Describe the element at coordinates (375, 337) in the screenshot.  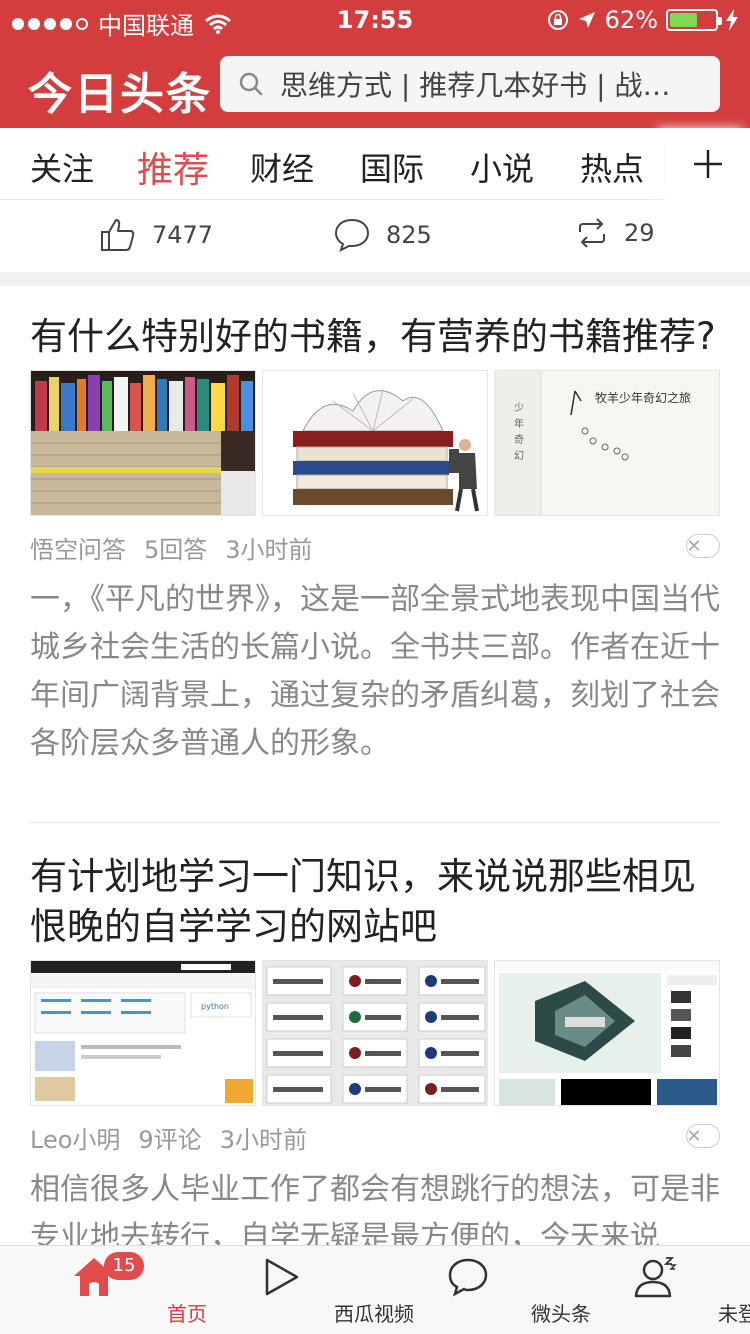
I see `article-title: 有什么特别好的书籍，有营养的书籍推荐?` at that location.